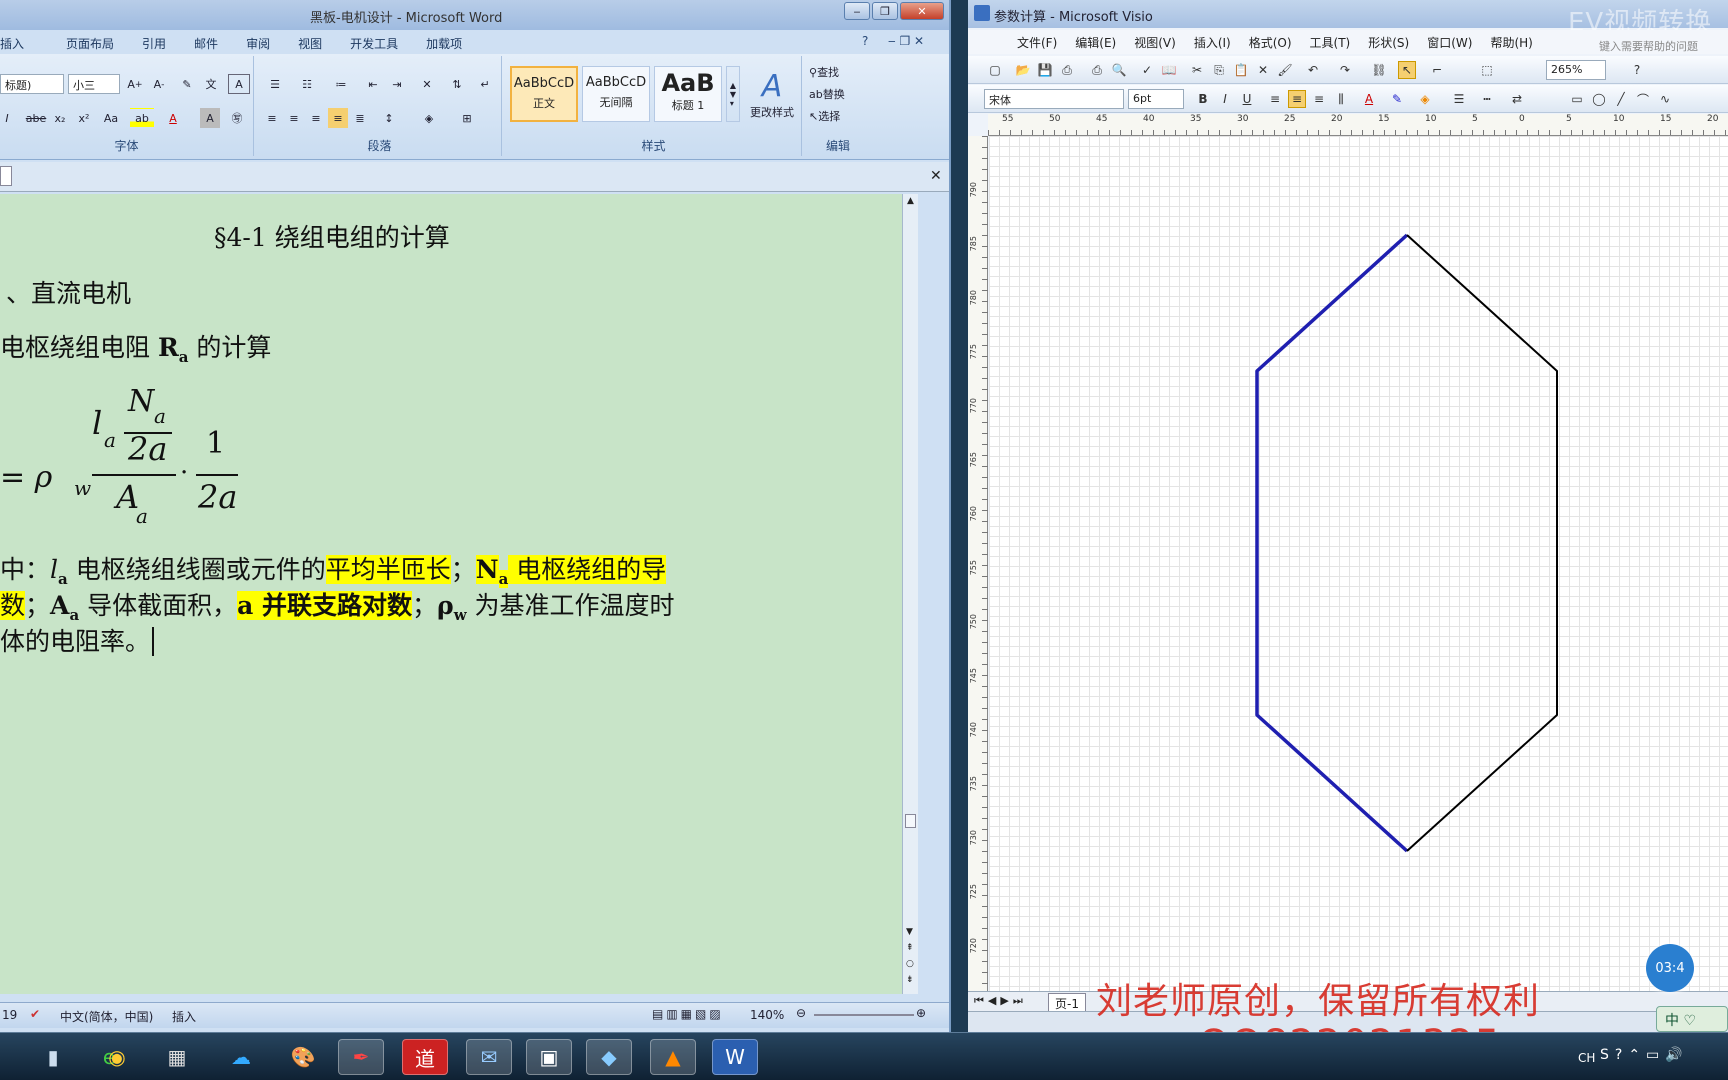 This screenshot has width=1728, height=1080. What do you see at coordinates (616, 94) in the screenshot?
I see `style-no-spacing: AaBbCcD 无间隔` at bounding box center [616, 94].